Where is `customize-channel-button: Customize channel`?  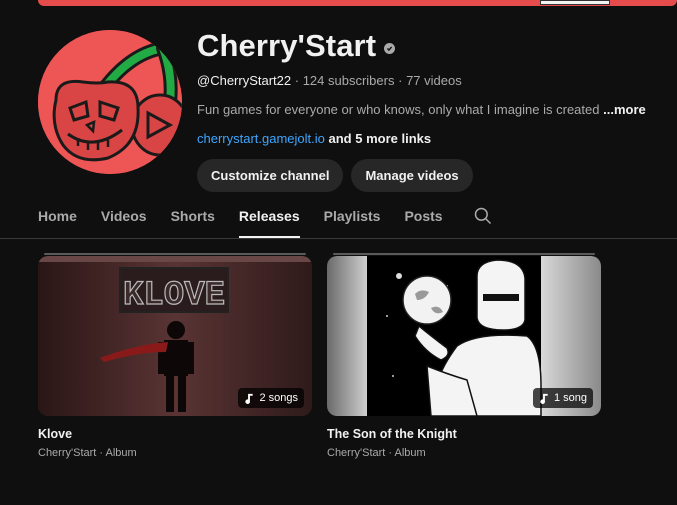
customize-channel-button: Customize channel is located at coordinates (270, 175).